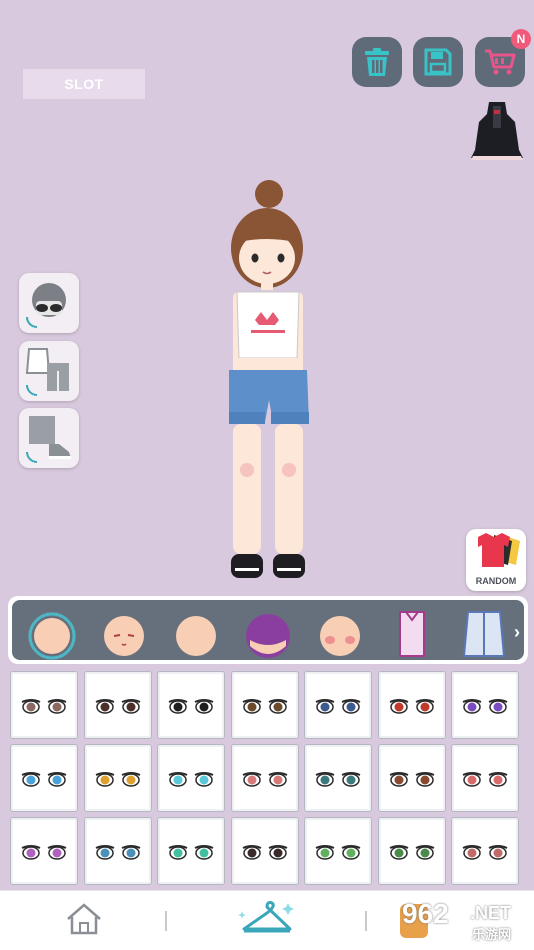  I want to click on slot-label: SLOT, so click(84, 84).